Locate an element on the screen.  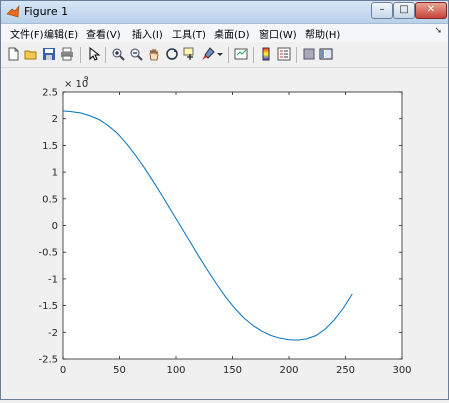
new-figure-icon is located at coordinates (13, 54).